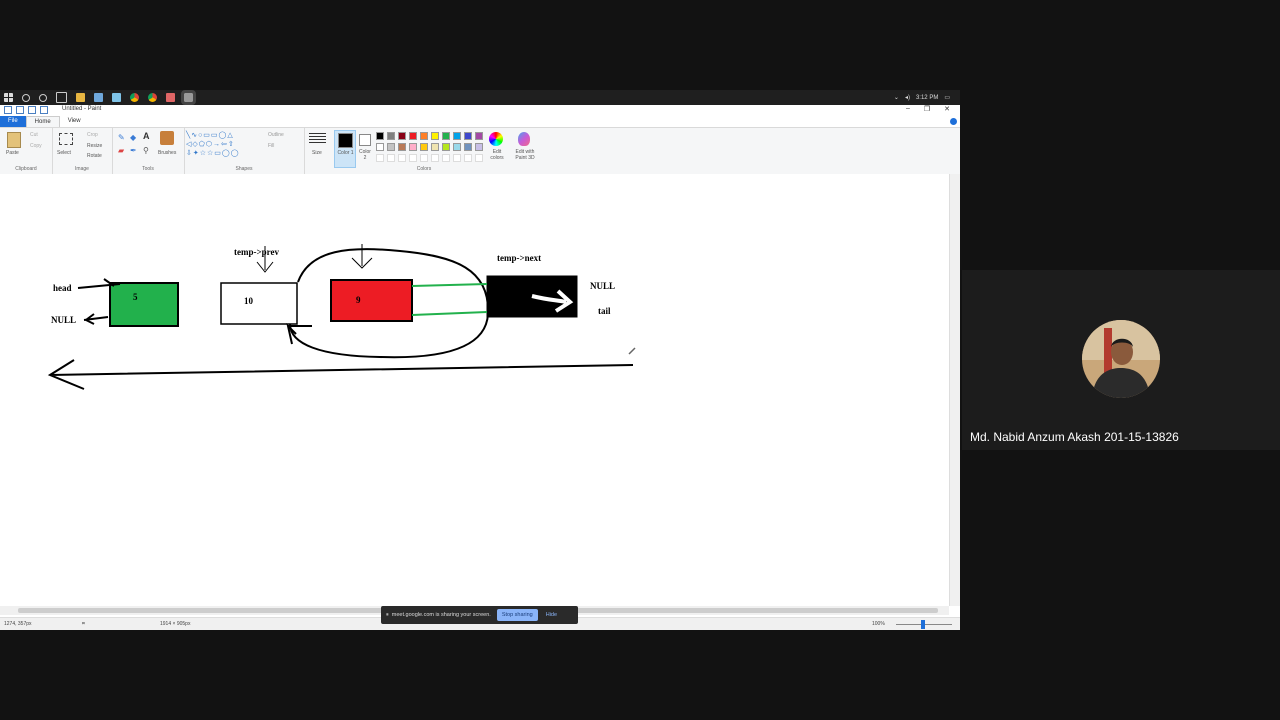 The width and height of the screenshot is (1280, 720). Describe the element at coordinates (271, 146) in the screenshot. I see `fill-button: Fill` at that location.